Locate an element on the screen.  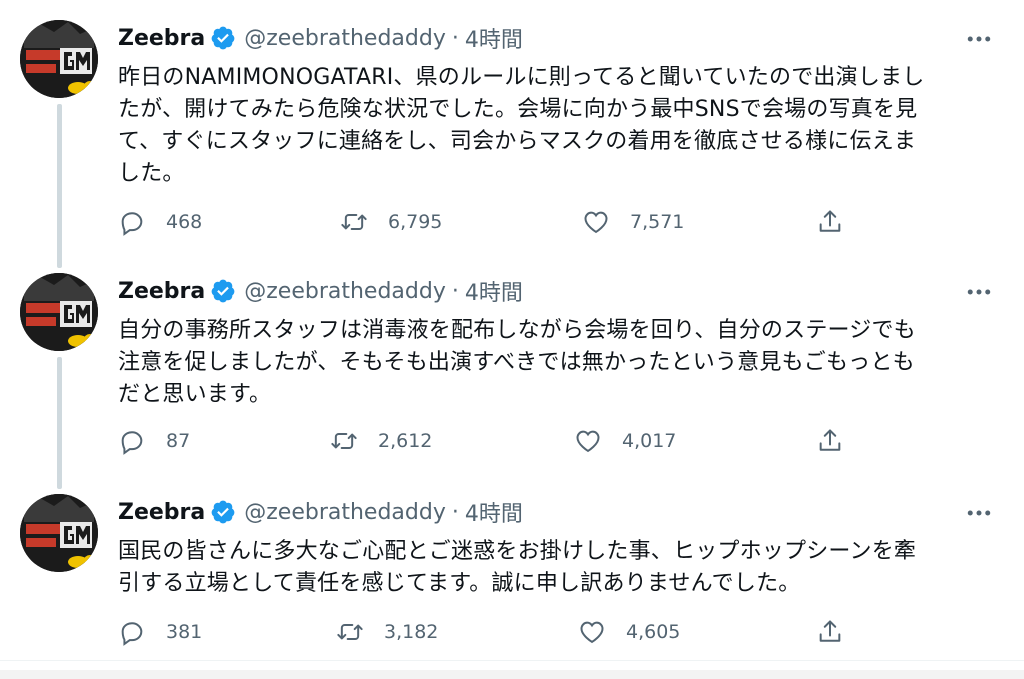
tweet-text-line: だと思います。 is located at coordinates (195, 394).